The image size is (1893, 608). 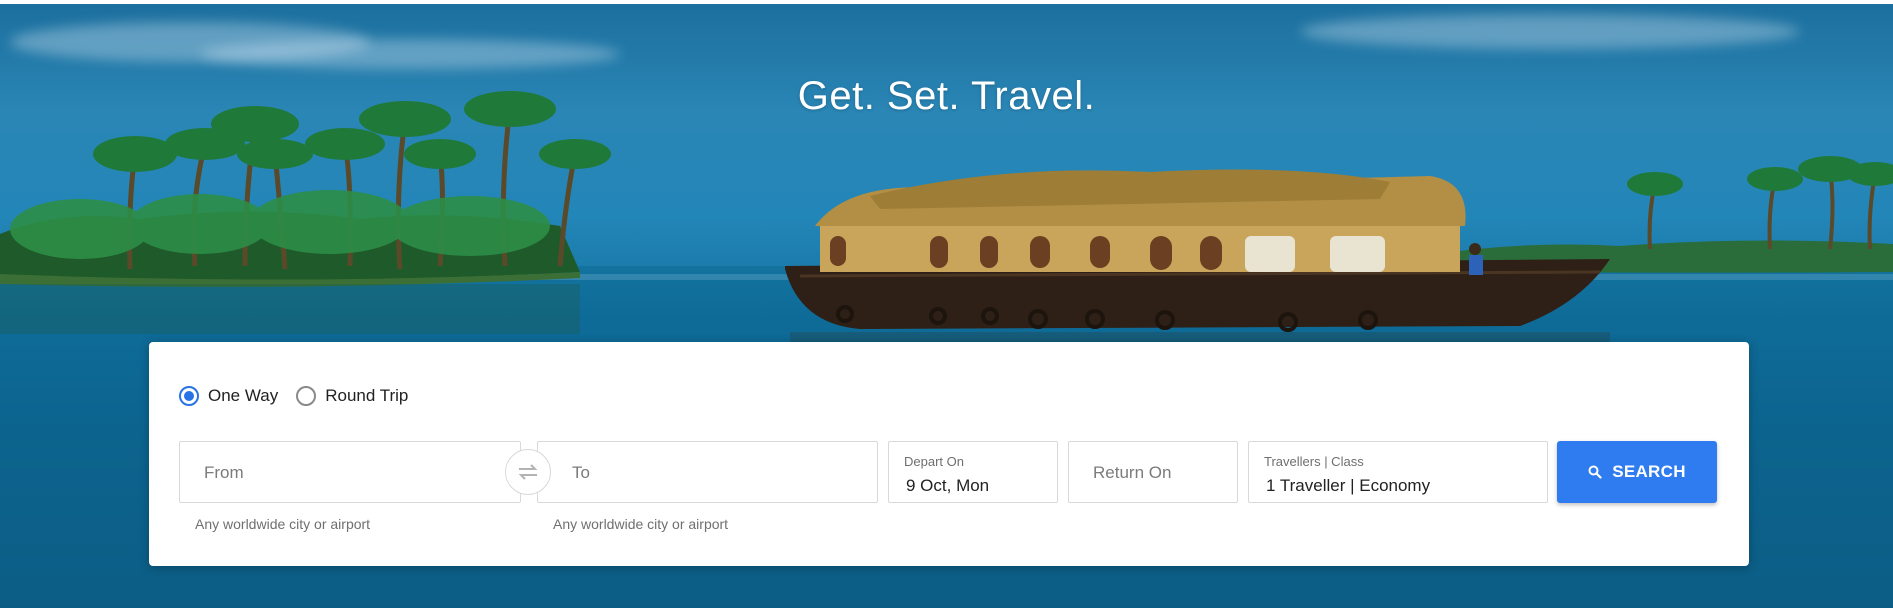 I want to click on travellers-class-label: Travellers | Class, so click(x=1314, y=461).